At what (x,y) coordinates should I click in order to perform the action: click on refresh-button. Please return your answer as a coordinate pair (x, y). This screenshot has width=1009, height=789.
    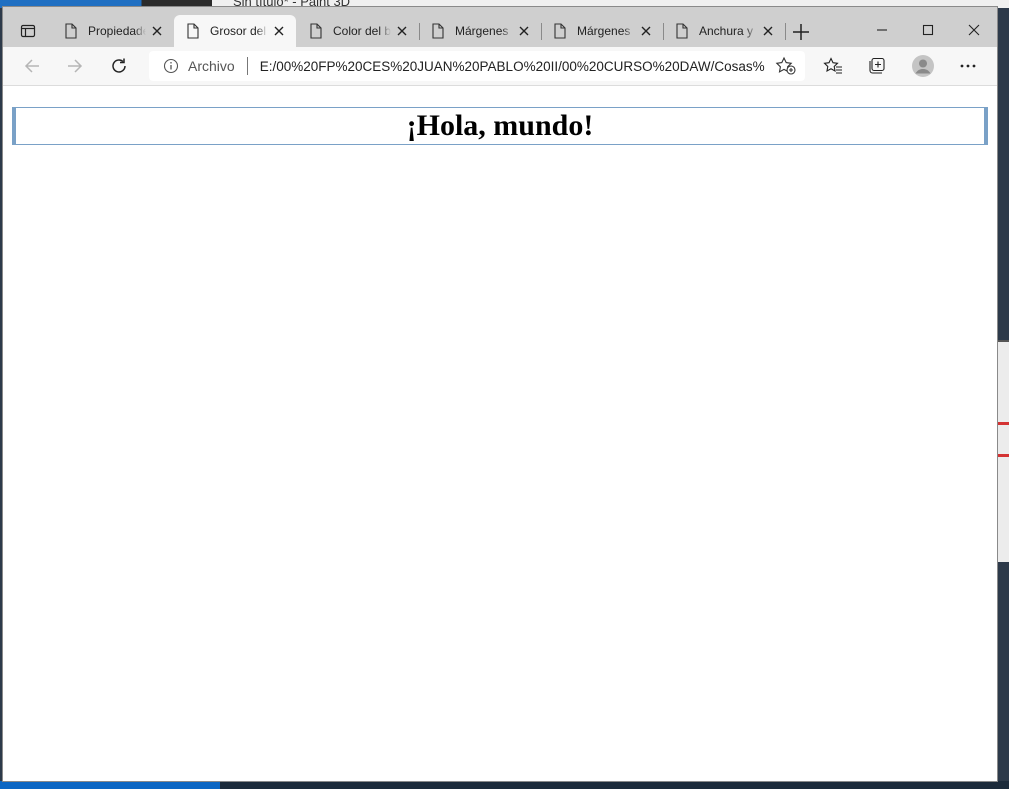
    Looking at the image, I should click on (119, 66).